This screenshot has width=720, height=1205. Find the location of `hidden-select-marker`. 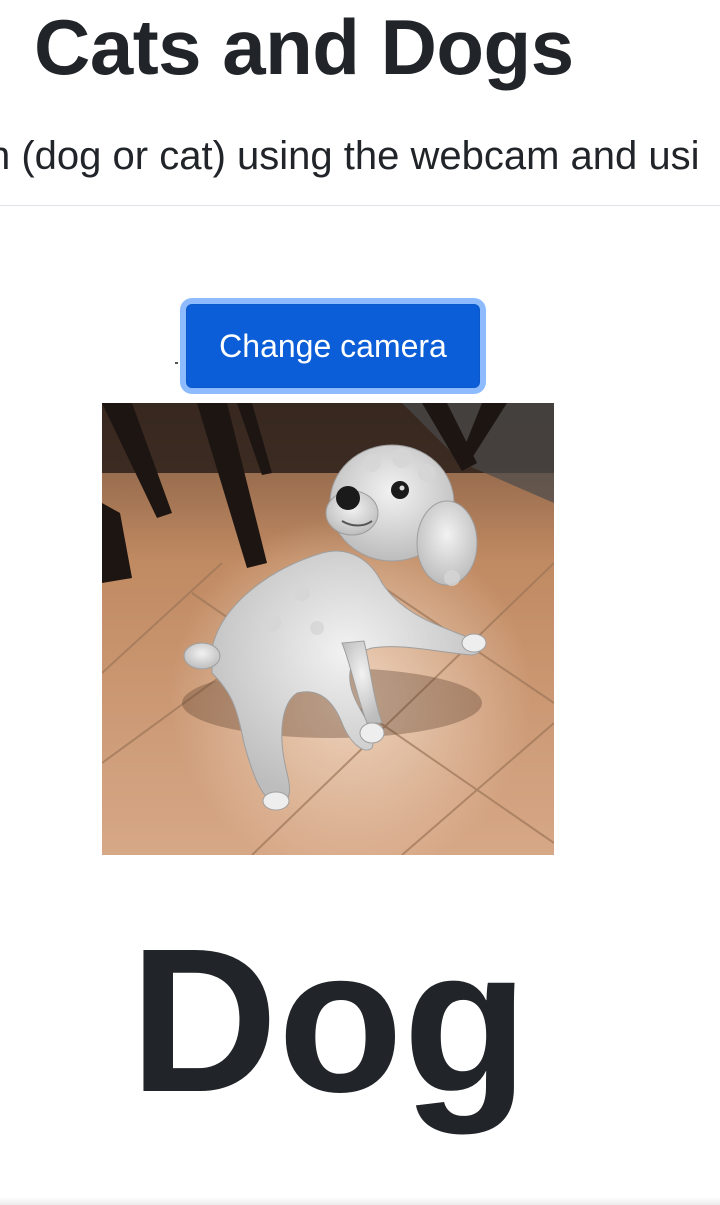

hidden-select-marker is located at coordinates (176, 363).